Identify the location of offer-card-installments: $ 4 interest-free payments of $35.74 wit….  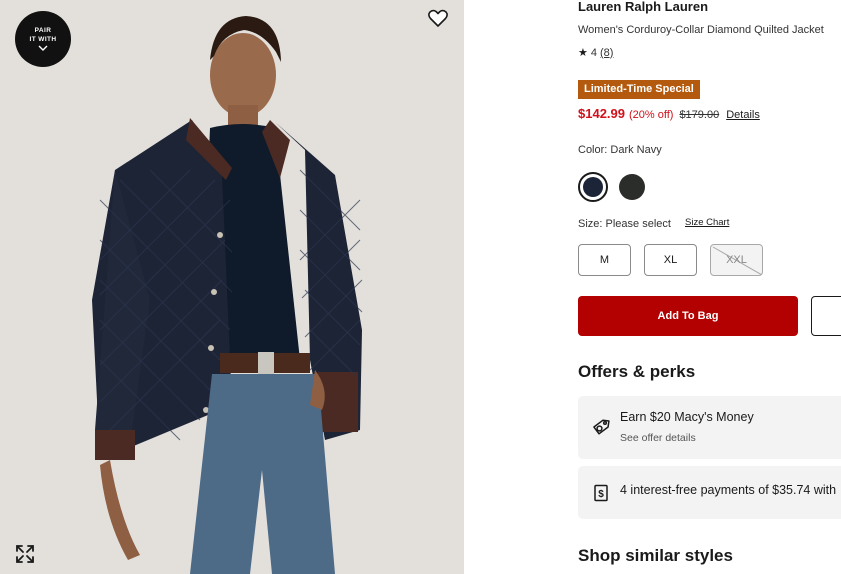
(709, 492).